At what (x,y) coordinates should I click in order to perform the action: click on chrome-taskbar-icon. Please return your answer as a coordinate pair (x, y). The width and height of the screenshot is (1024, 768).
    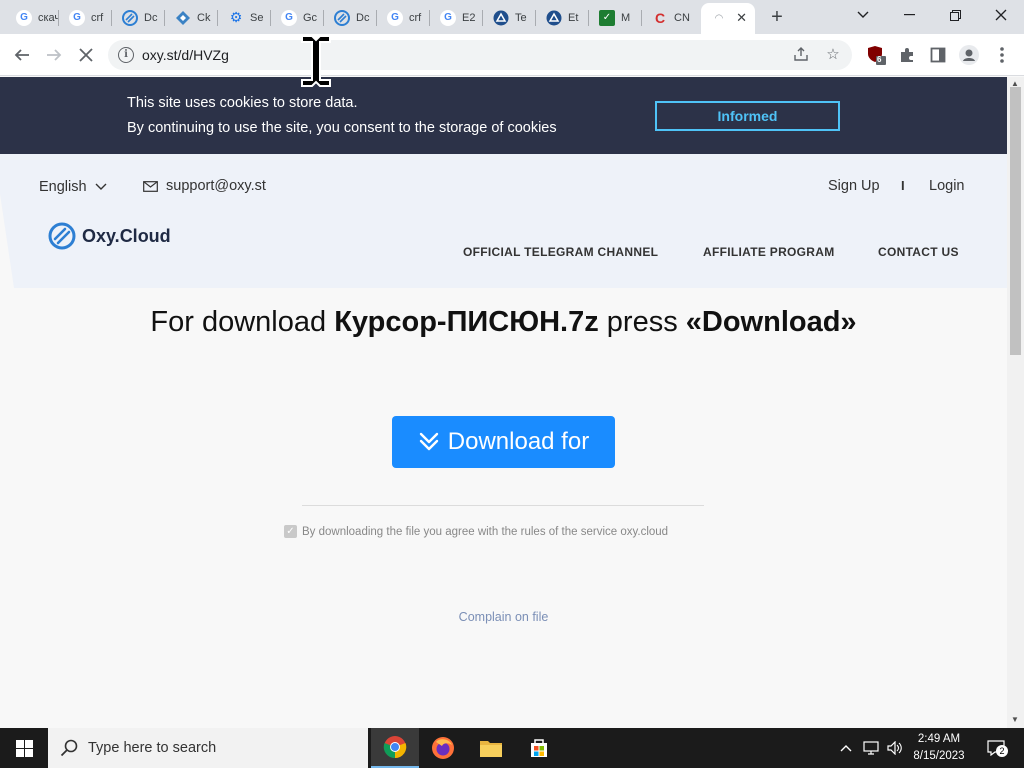
    Looking at the image, I should click on (395, 748).